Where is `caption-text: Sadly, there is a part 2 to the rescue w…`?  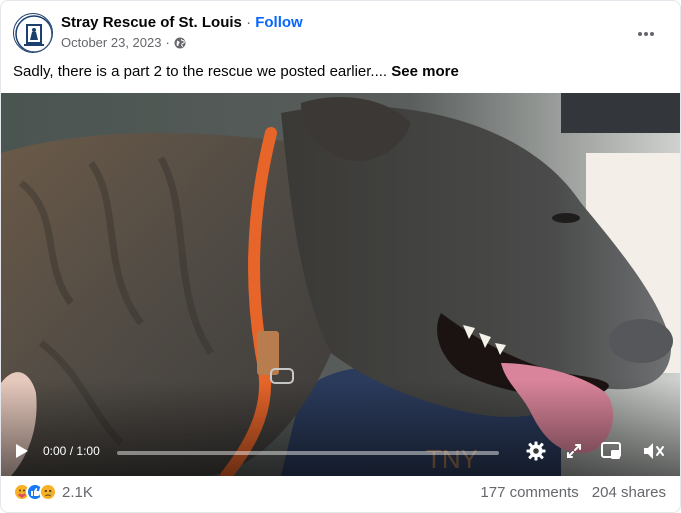
caption-text: Sadly, there is a part 2 to the rescue w… is located at coordinates (202, 71).